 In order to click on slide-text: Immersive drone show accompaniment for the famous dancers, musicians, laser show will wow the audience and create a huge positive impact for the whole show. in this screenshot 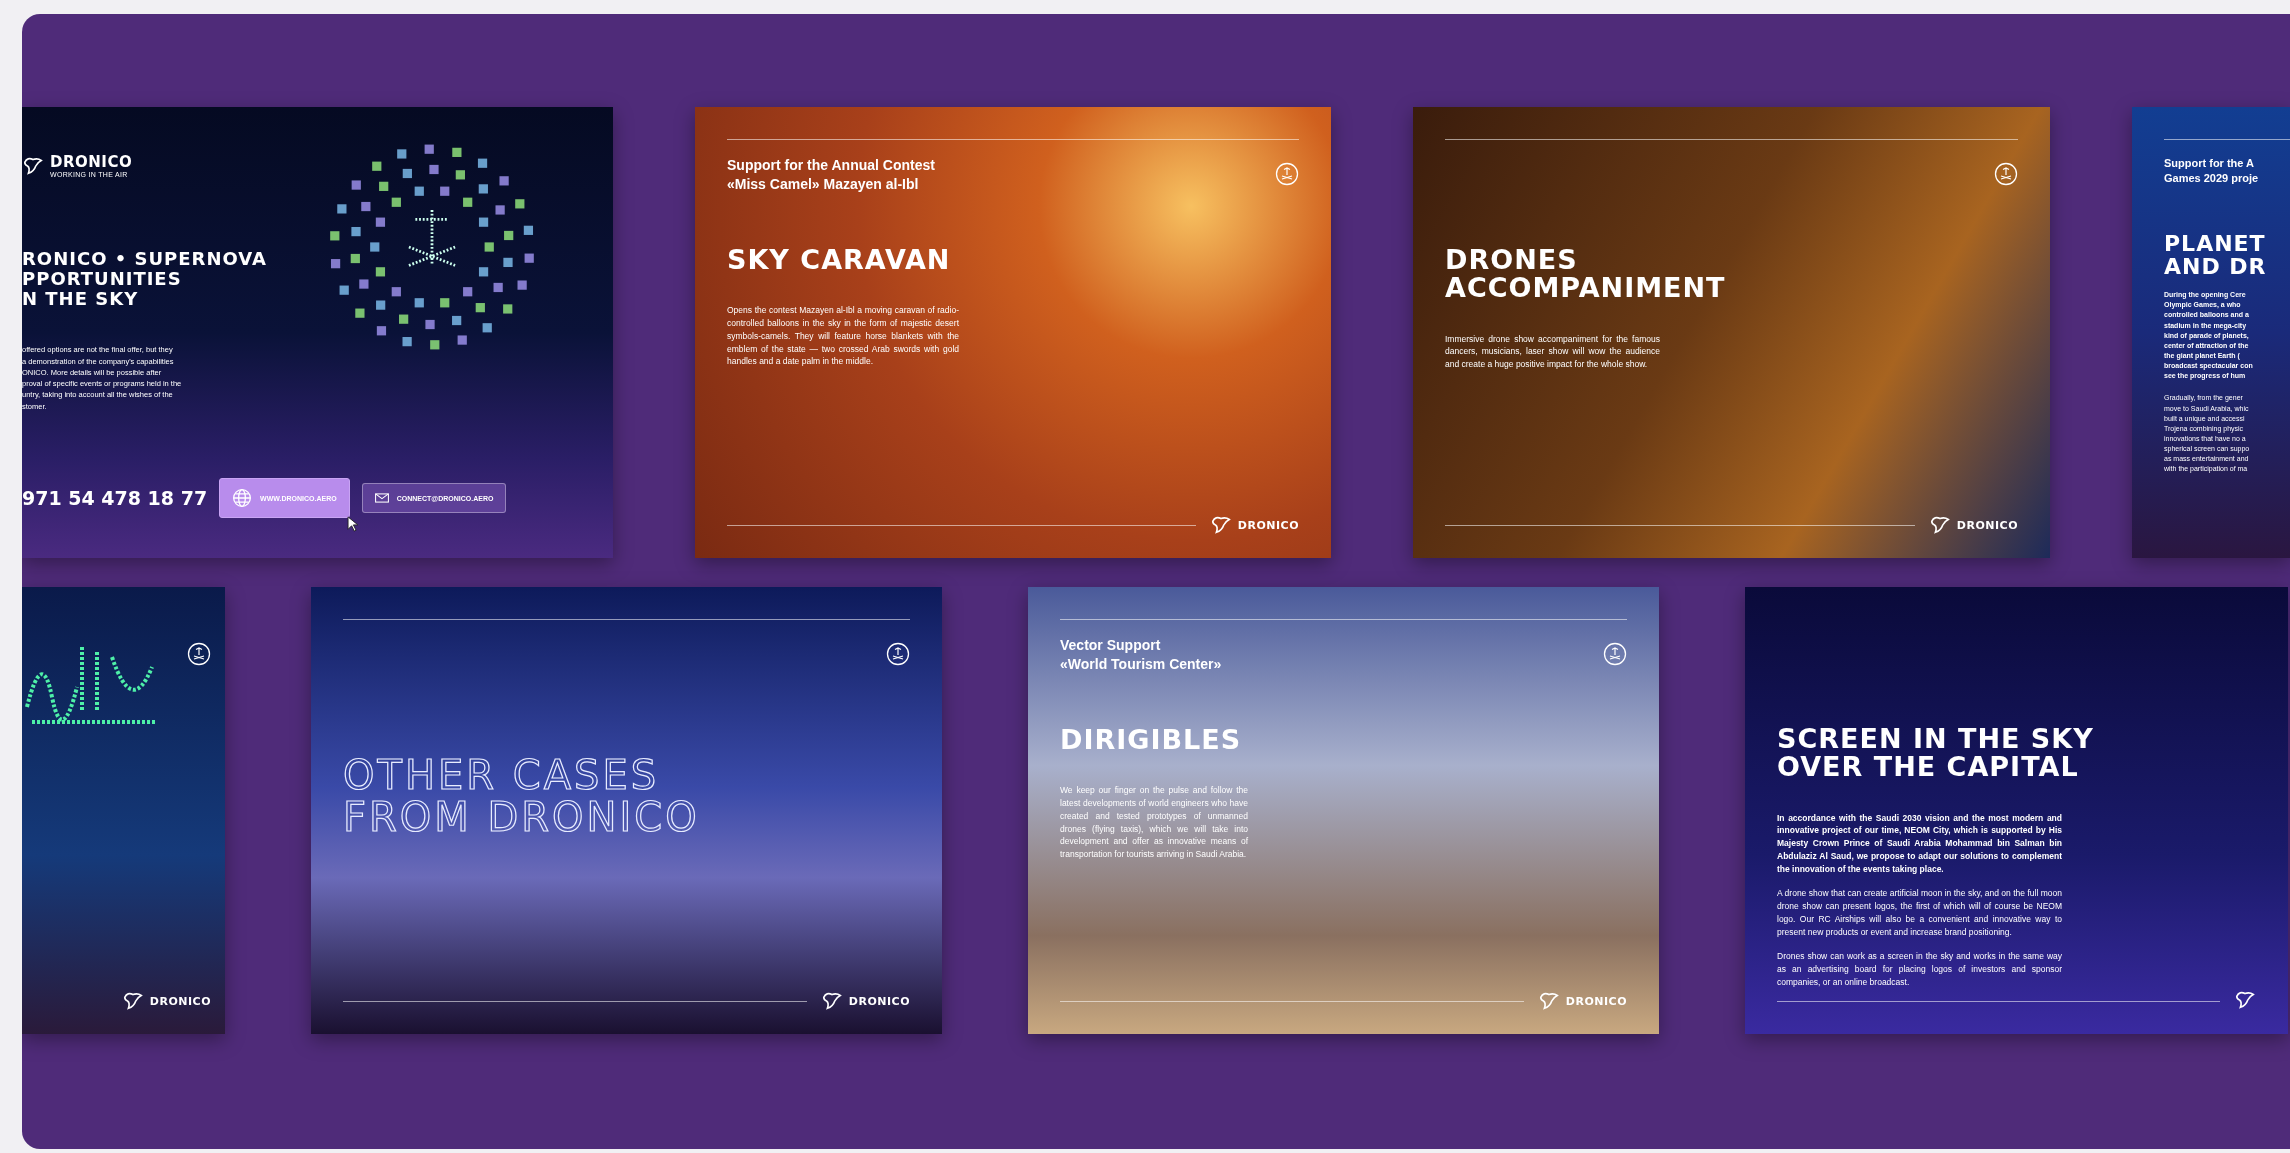, I will do `click(1552, 351)`.